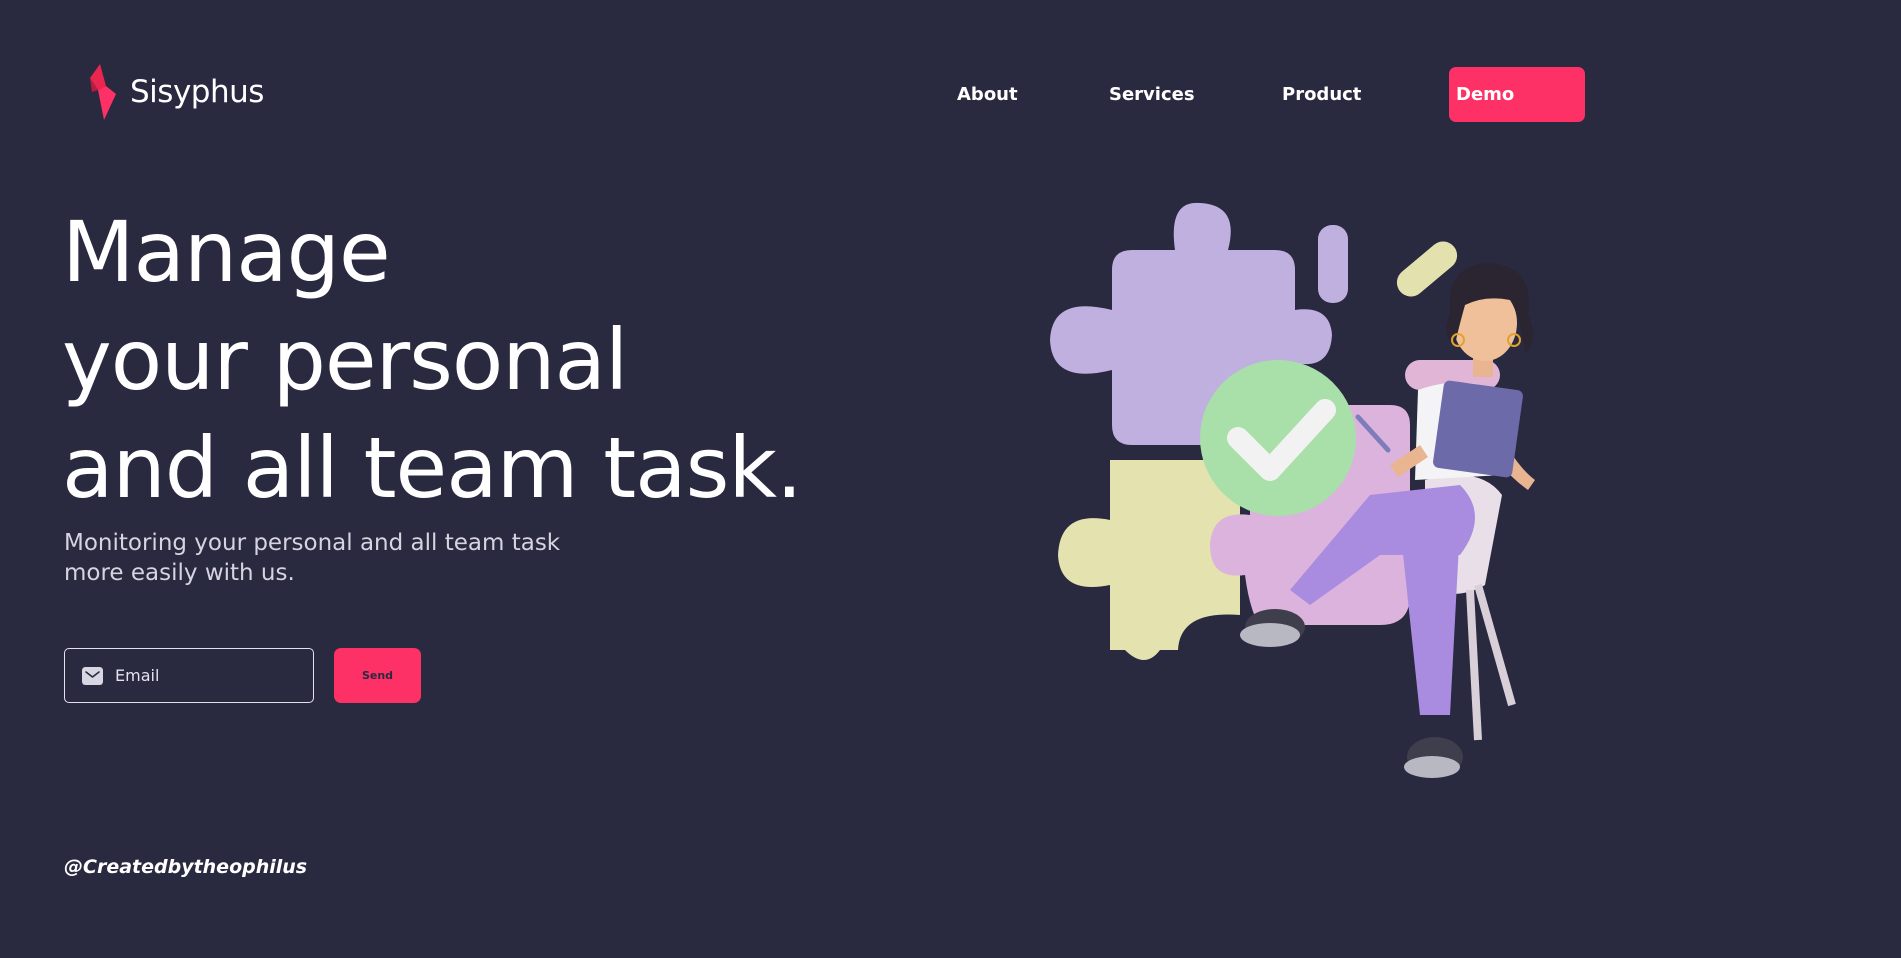  I want to click on top-nav: About Services Product Demo, so click(950, 94).